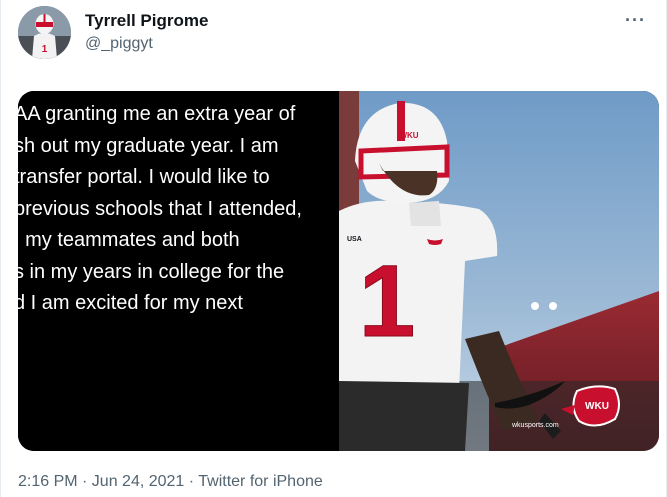  What do you see at coordinates (119, 44) in the screenshot?
I see `user-handle: @_piggyt` at bounding box center [119, 44].